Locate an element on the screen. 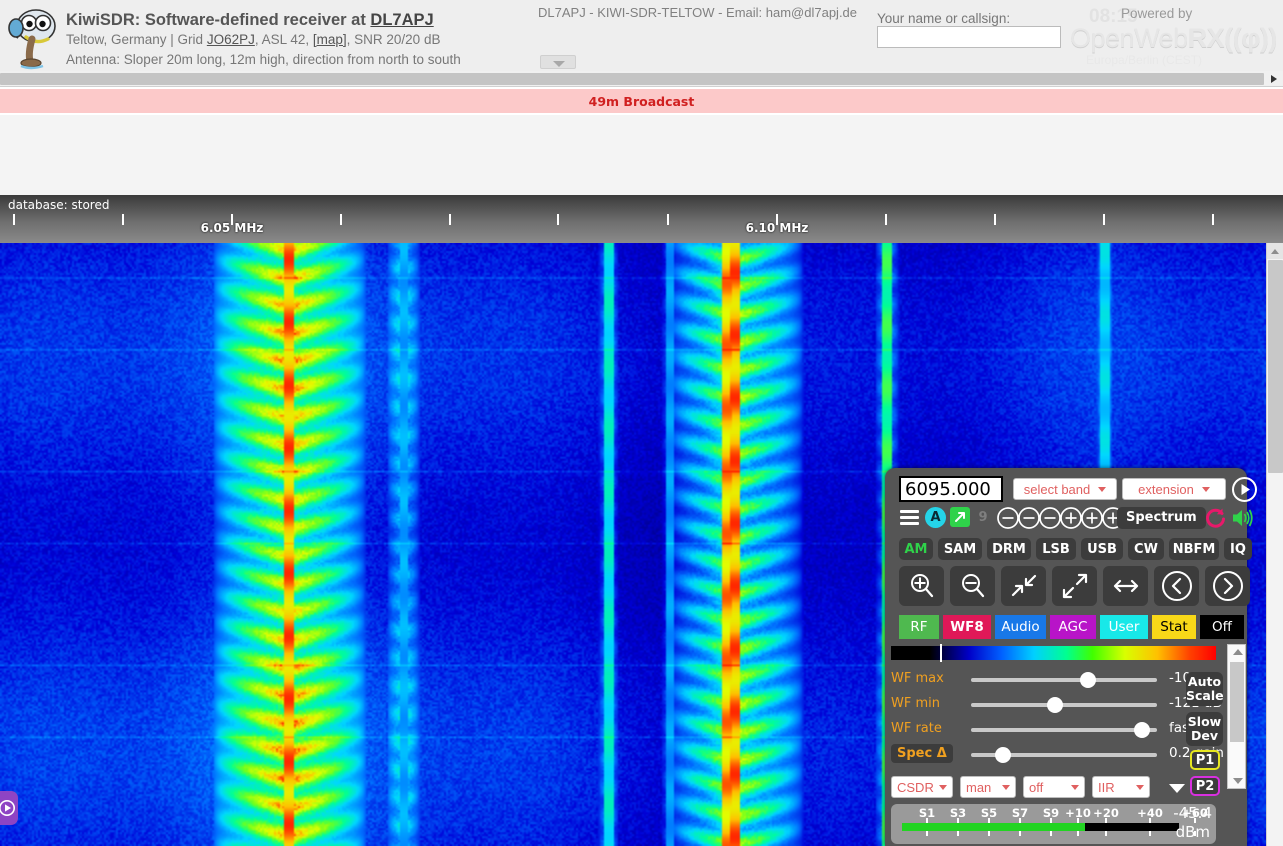  antenna-switch-icon: A is located at coordinates (935, 517).